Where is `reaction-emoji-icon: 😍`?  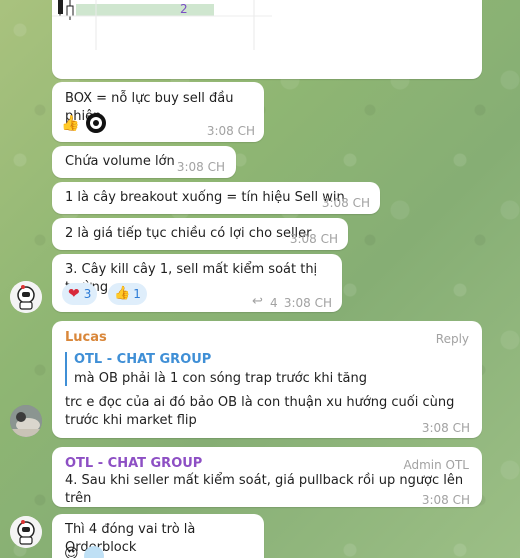
reaction-emoji-icon: 😍 is located at coordinates (71, 551).